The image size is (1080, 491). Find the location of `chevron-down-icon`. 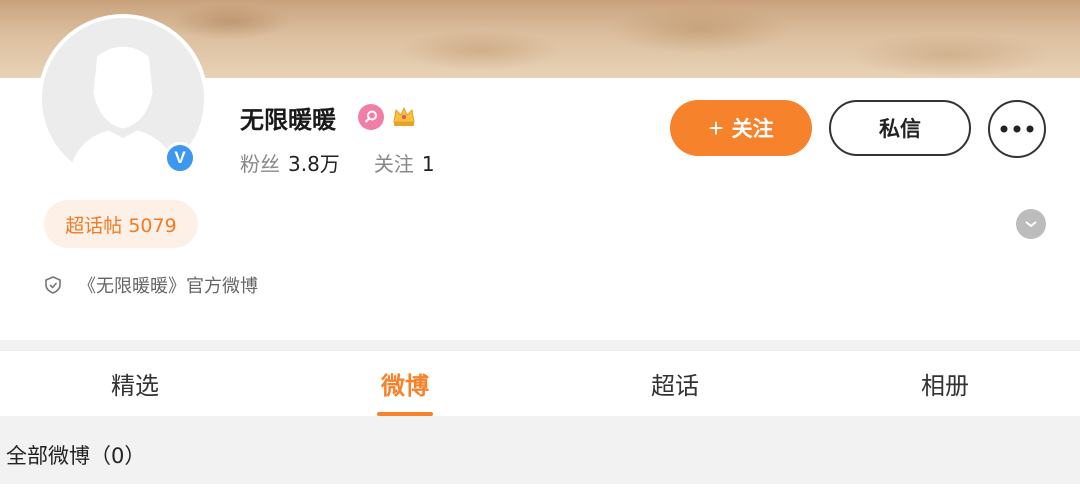

chevron-down-icon is located at coordinates (1031, 224).